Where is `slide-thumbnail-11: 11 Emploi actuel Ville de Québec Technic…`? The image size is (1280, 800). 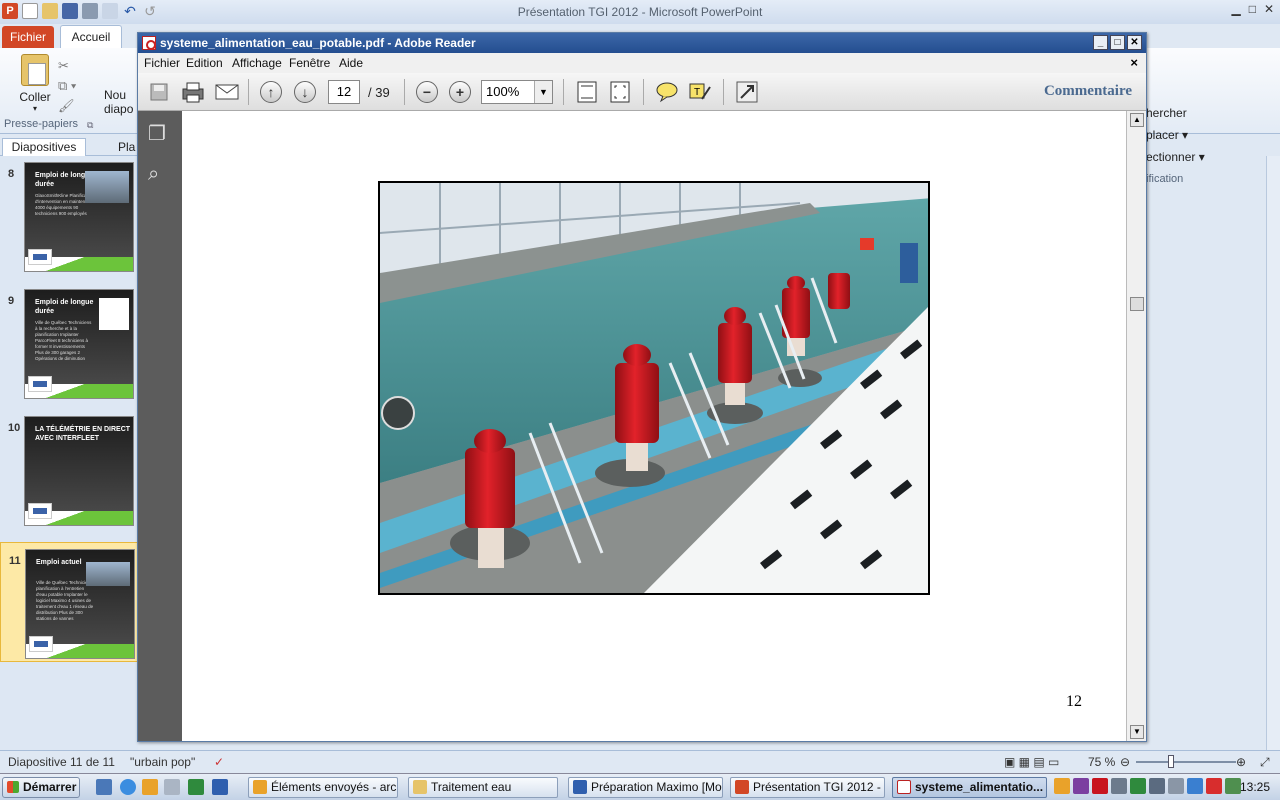
slide-thumbnail-11: 11 Emploi actuel Ville de Québec Technic… is located at coordinates (69, 602).